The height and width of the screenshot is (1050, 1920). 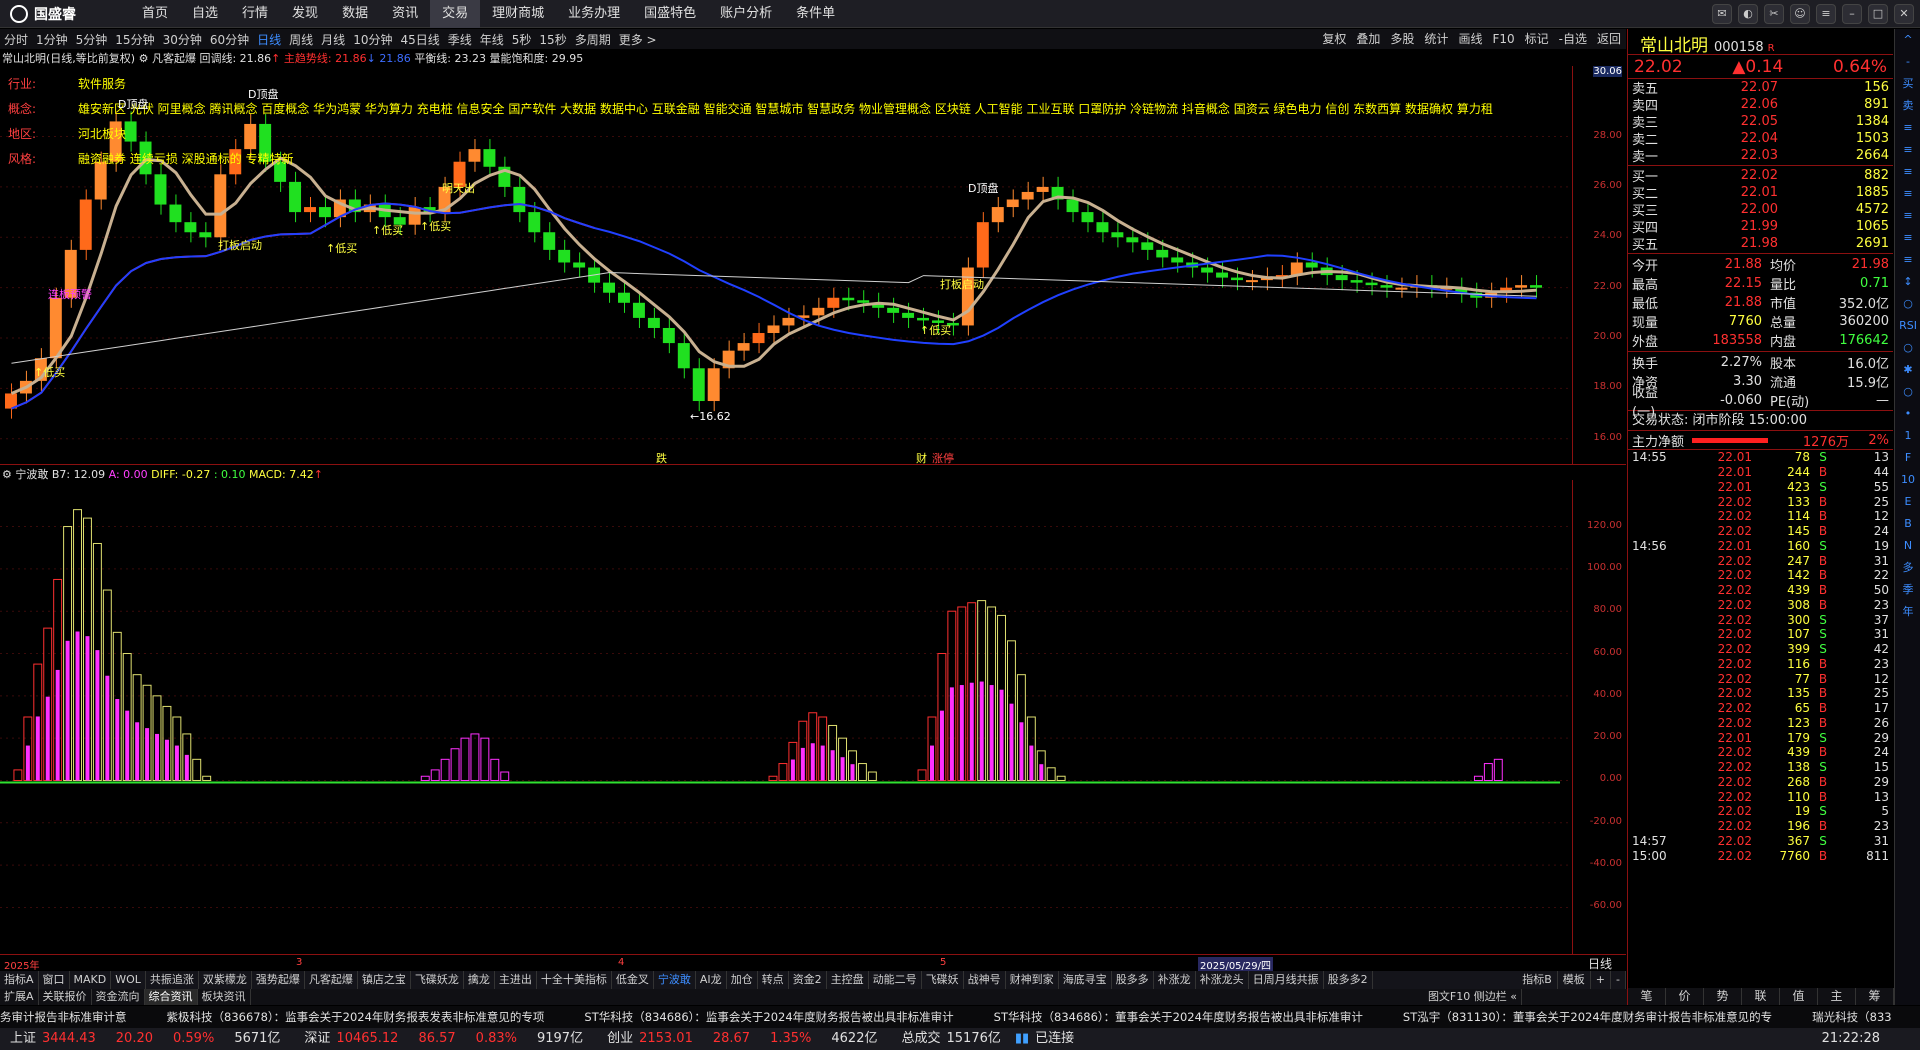 I want to click on menu-item: 交易, so click(x=455, y=14).